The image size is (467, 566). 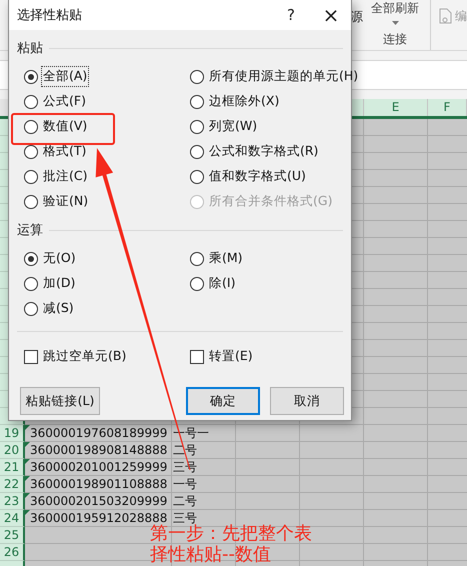 What do you see at coordinates (257, 176) in the screenshot?
I see `option-label: 值和数字格式(U)` at bounding box center [257, 176].